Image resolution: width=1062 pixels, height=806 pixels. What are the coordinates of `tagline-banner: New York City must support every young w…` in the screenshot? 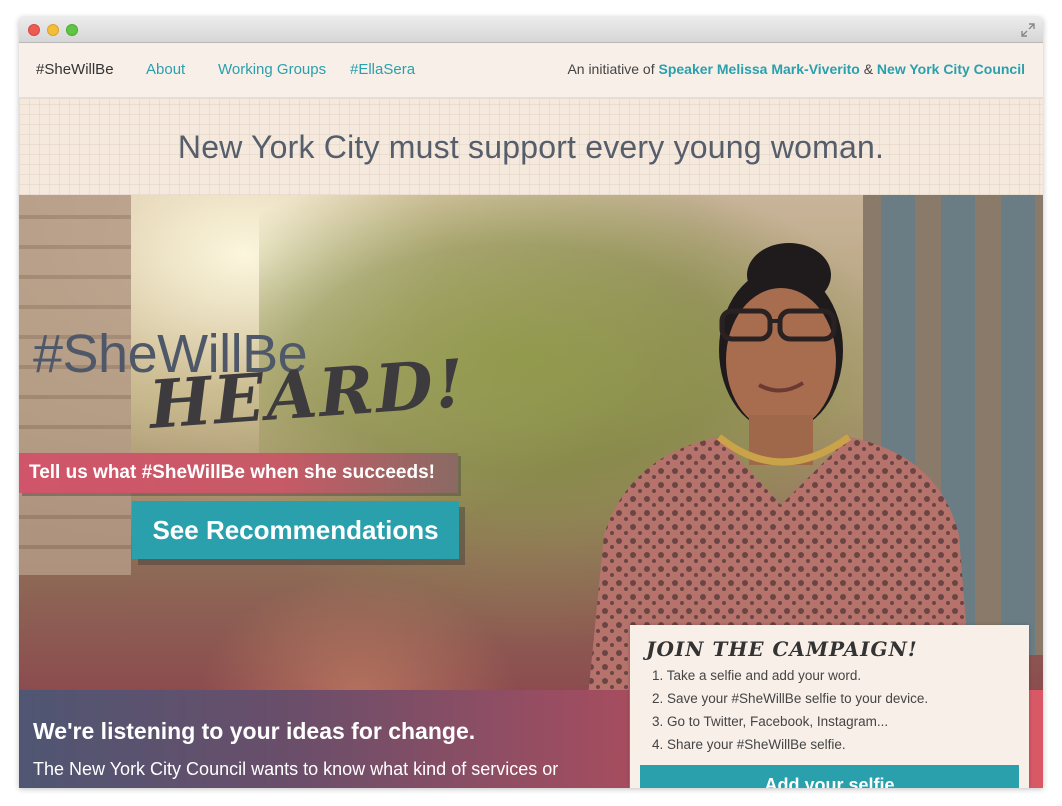 It's located at (531, 147).